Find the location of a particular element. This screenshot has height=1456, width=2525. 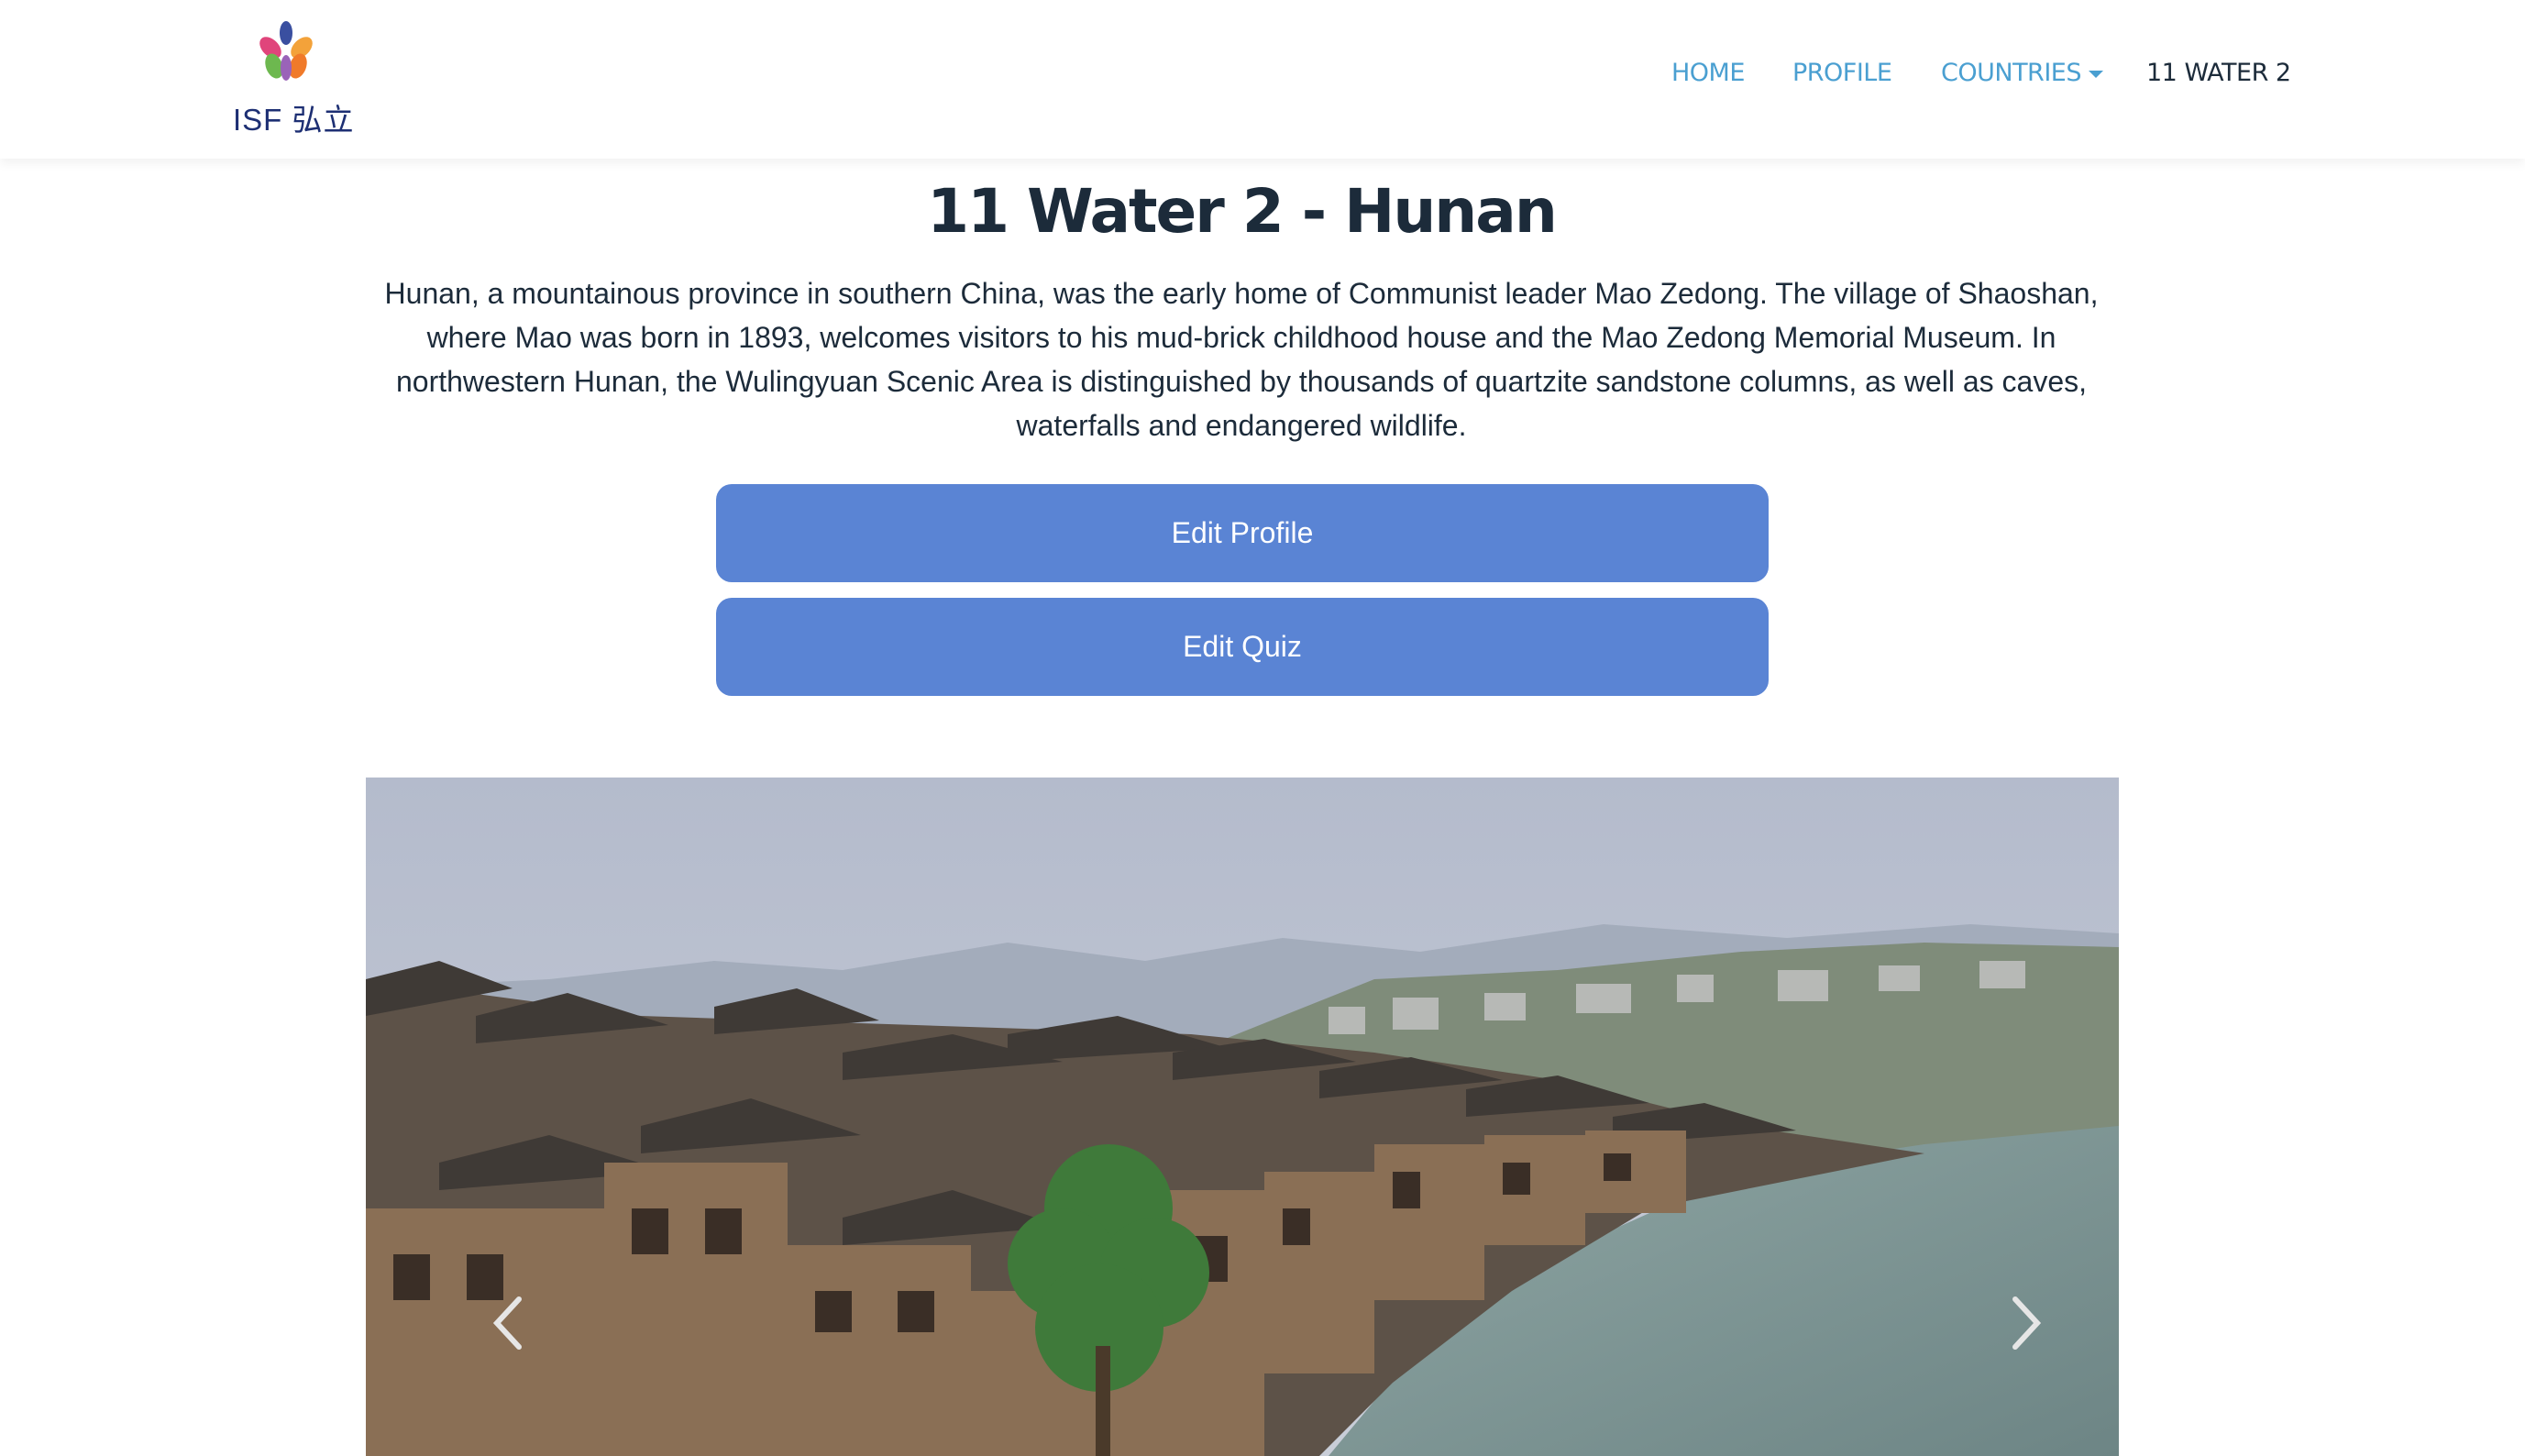

page-title: 11 Water 2 - Hunan is located at coordinates (1242, 211).